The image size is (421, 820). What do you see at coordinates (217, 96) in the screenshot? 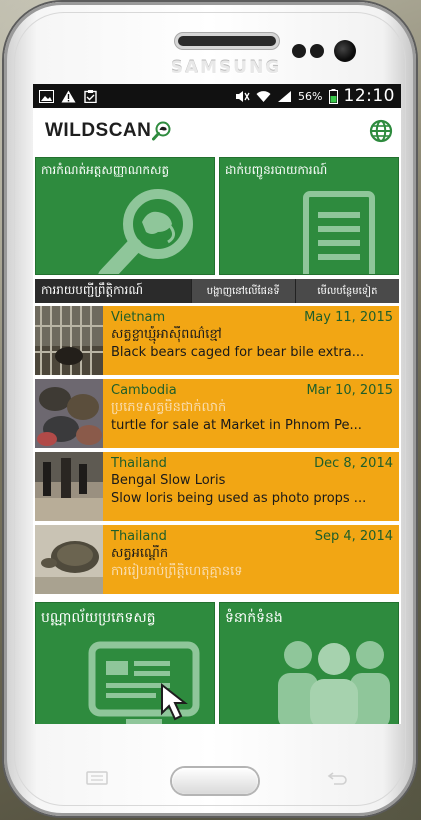
I see `status-bar: 56% 12:10` at bounding box center [217, 96].